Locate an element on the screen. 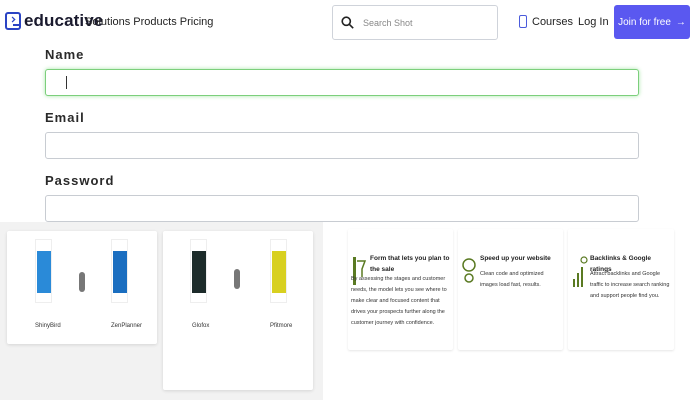  search-box is located at coordinates (415, 22).